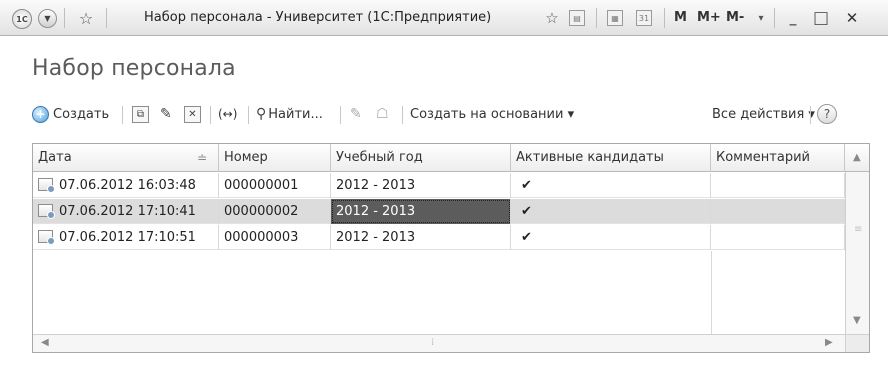 This screenshot has width=888, height=376. I want to click on scroll-up-arrow-icon: ▲, so click(857, 158).